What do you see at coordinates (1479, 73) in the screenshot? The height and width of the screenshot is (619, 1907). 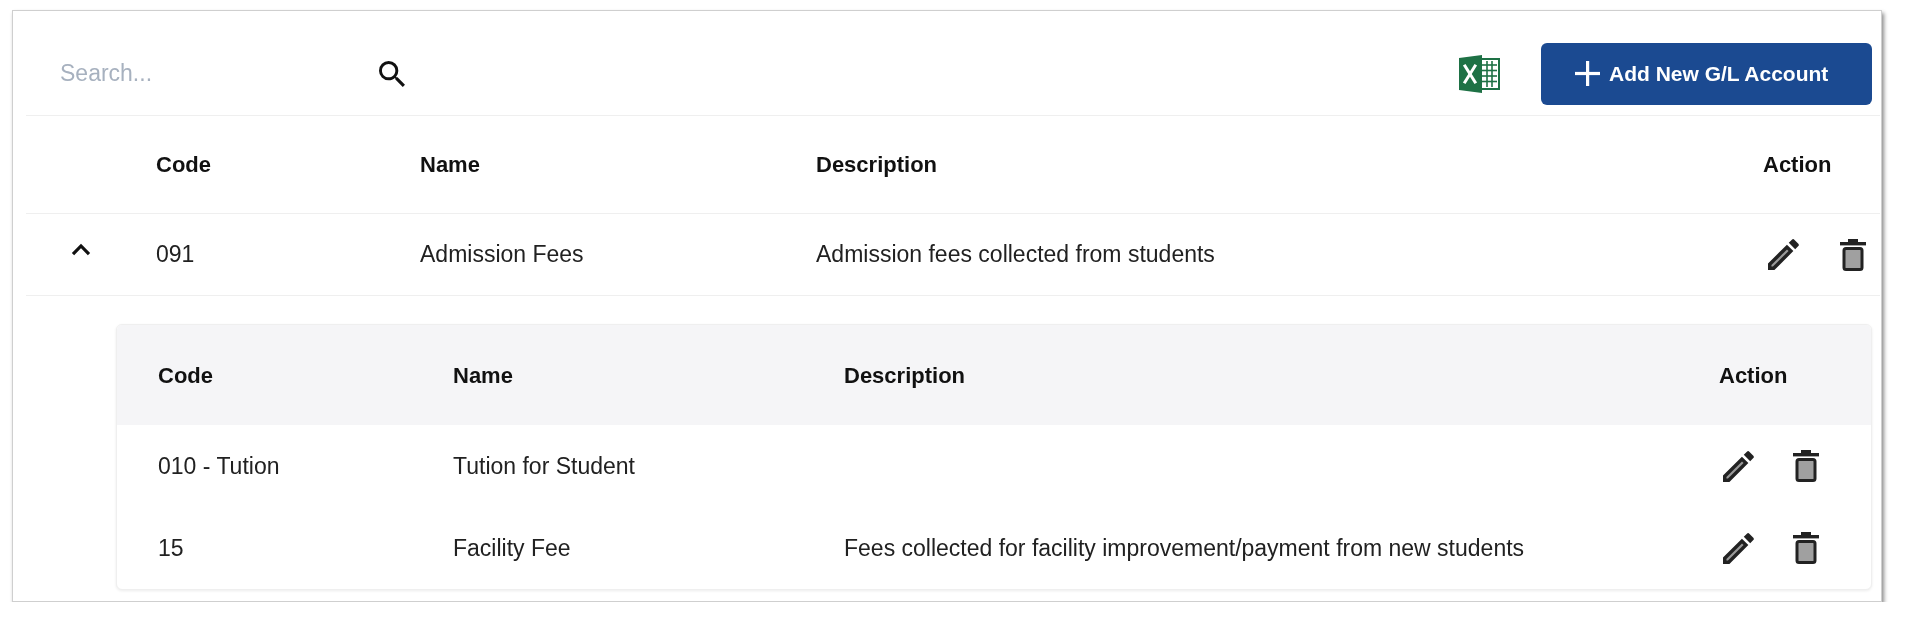 I see `spreadsheet-icon` at bounding box center [1479, 73].